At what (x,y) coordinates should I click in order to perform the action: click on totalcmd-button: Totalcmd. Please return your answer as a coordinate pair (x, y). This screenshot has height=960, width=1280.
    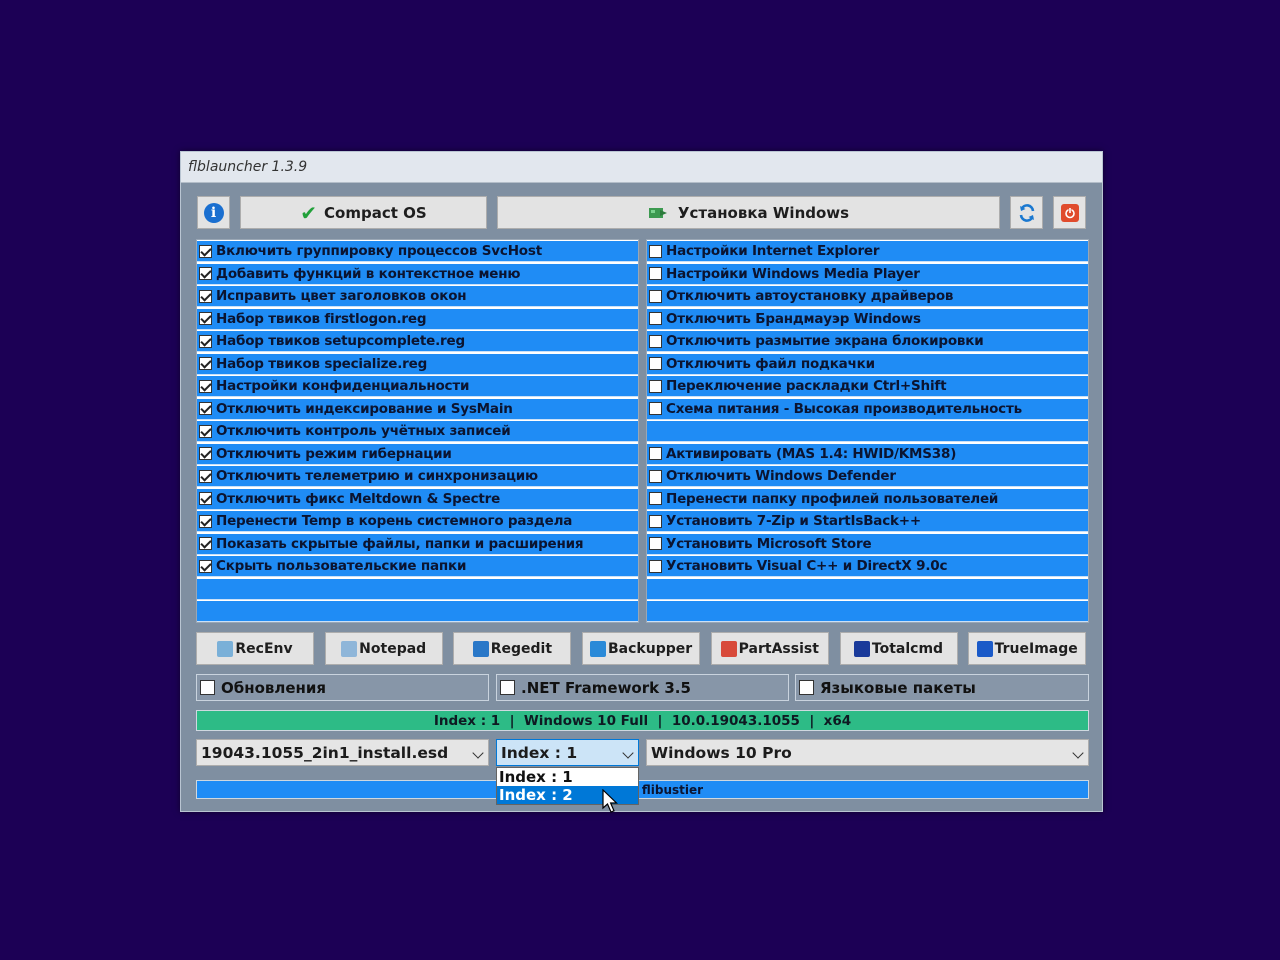
    Looking at the image, I should click on (898, 648).